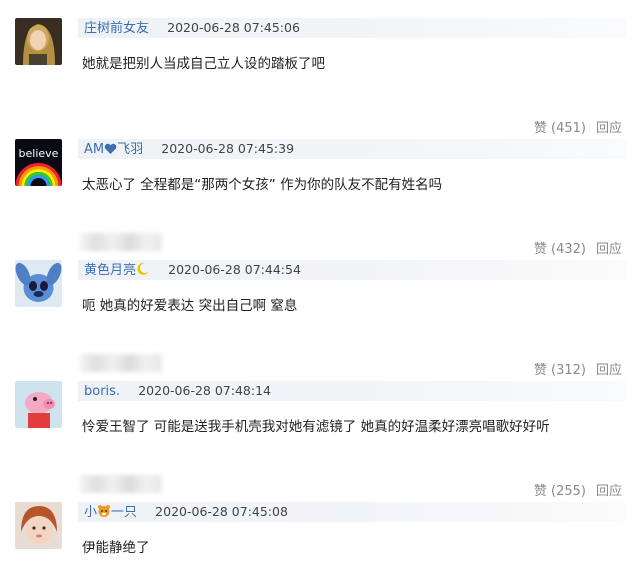 Image resolution: width=640 pixels, height=585 pixels. Describe the element at coordinates (130, 149) in the screenshot. I see `username-suffix: 飞羽` at that location.